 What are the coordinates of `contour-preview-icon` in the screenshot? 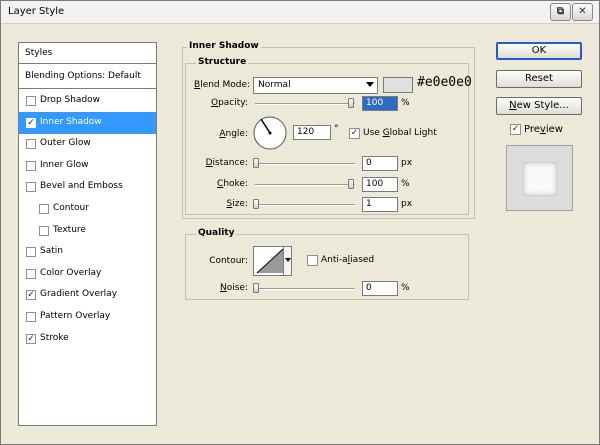 It's located at (270, 261).